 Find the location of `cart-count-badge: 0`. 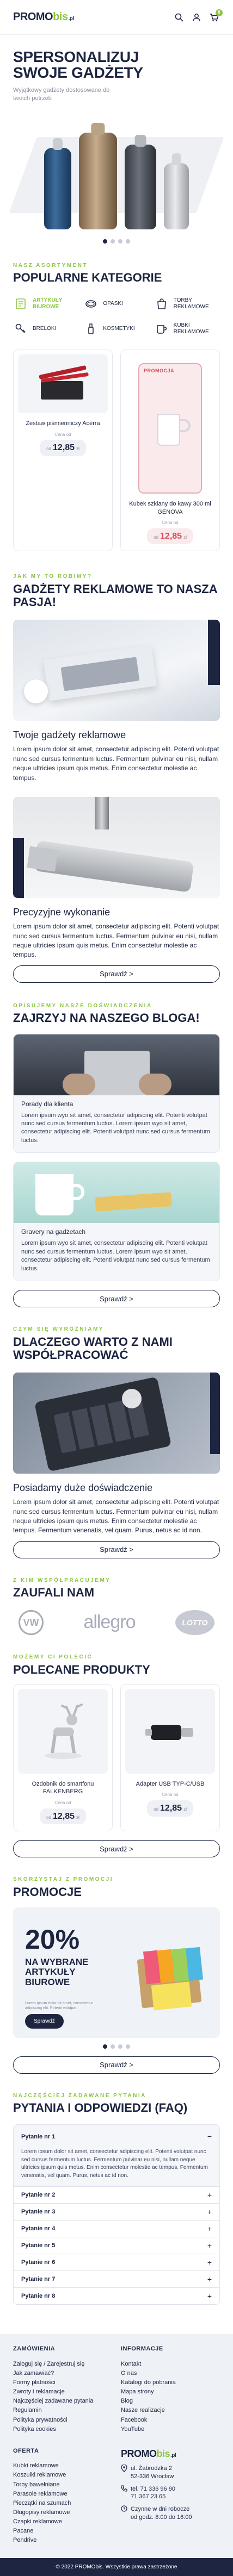

cart-count-badge: 0 is located at coordinates (219, 12).